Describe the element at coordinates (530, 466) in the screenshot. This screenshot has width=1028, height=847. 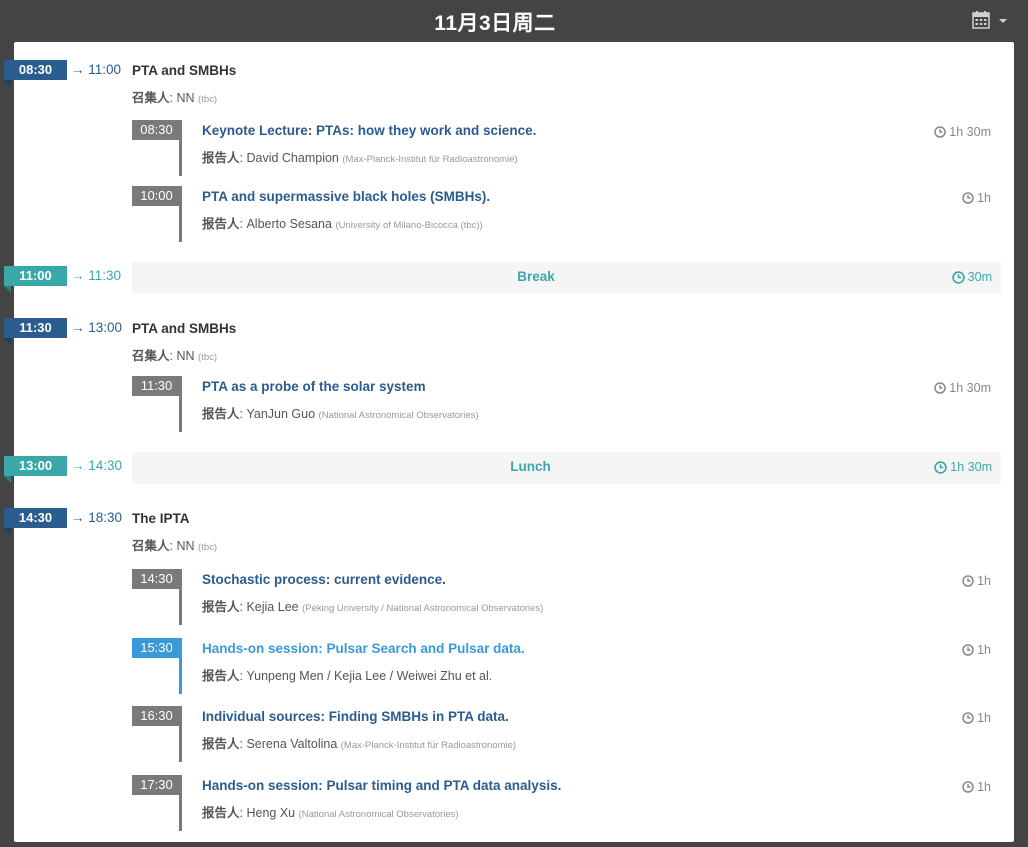
I see `break-title: Lunch` at that location.